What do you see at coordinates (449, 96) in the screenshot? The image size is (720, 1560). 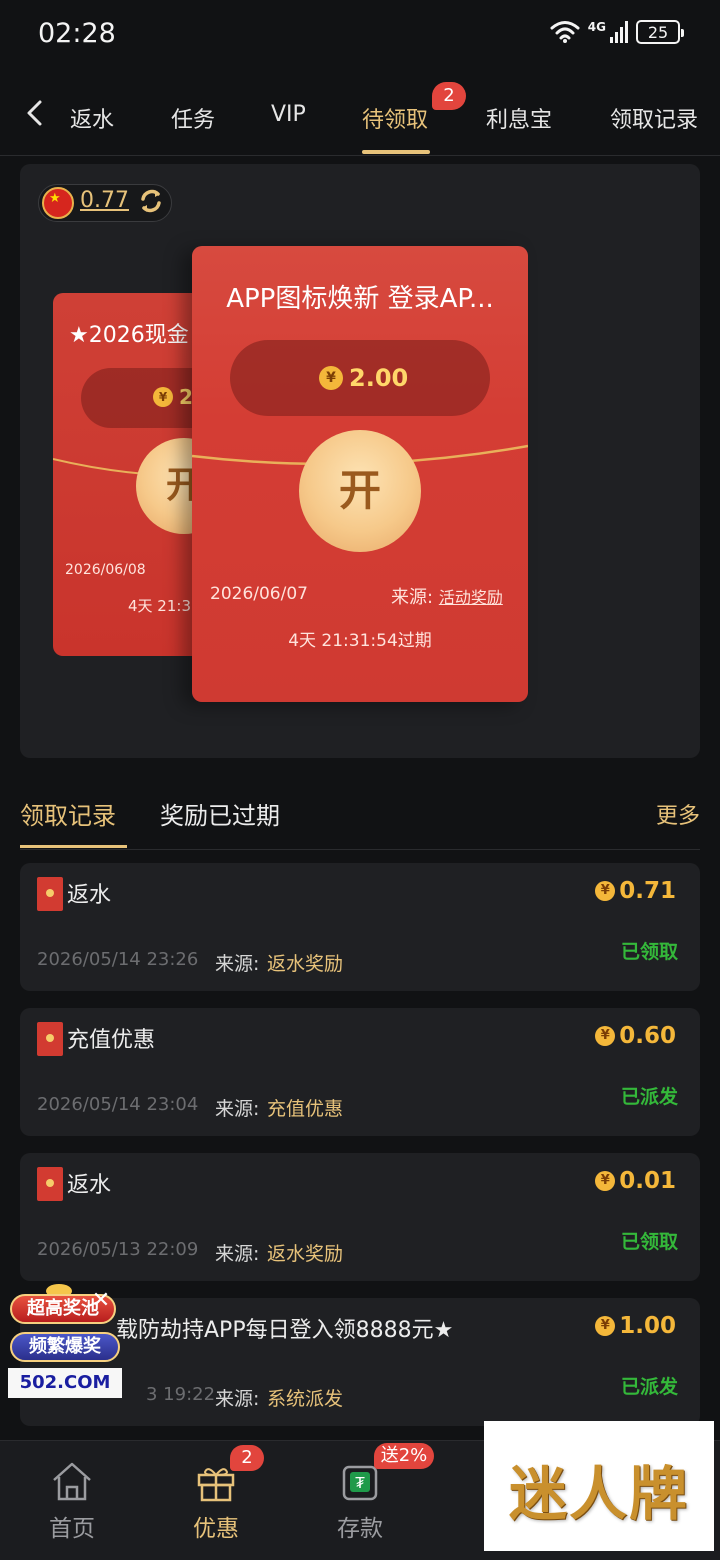 I see `pending-count-badge: 2` at bounding box center [449, 96].